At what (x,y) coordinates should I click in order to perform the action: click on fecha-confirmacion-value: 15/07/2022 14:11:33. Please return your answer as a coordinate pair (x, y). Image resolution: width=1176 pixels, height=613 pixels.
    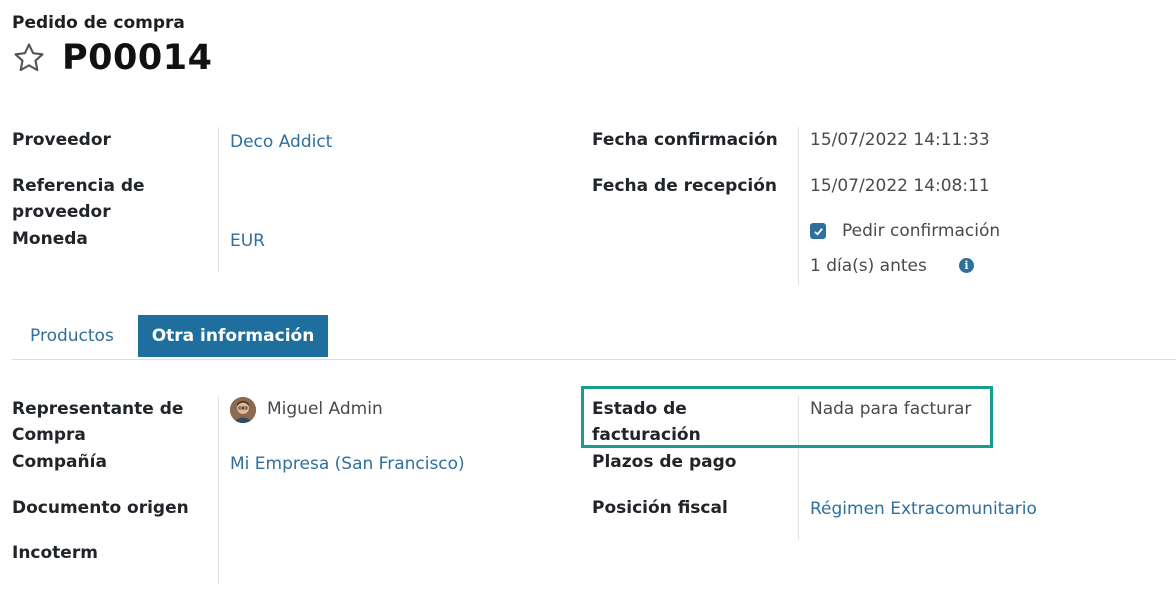
    Looking at the image, I should click on (900, 140).